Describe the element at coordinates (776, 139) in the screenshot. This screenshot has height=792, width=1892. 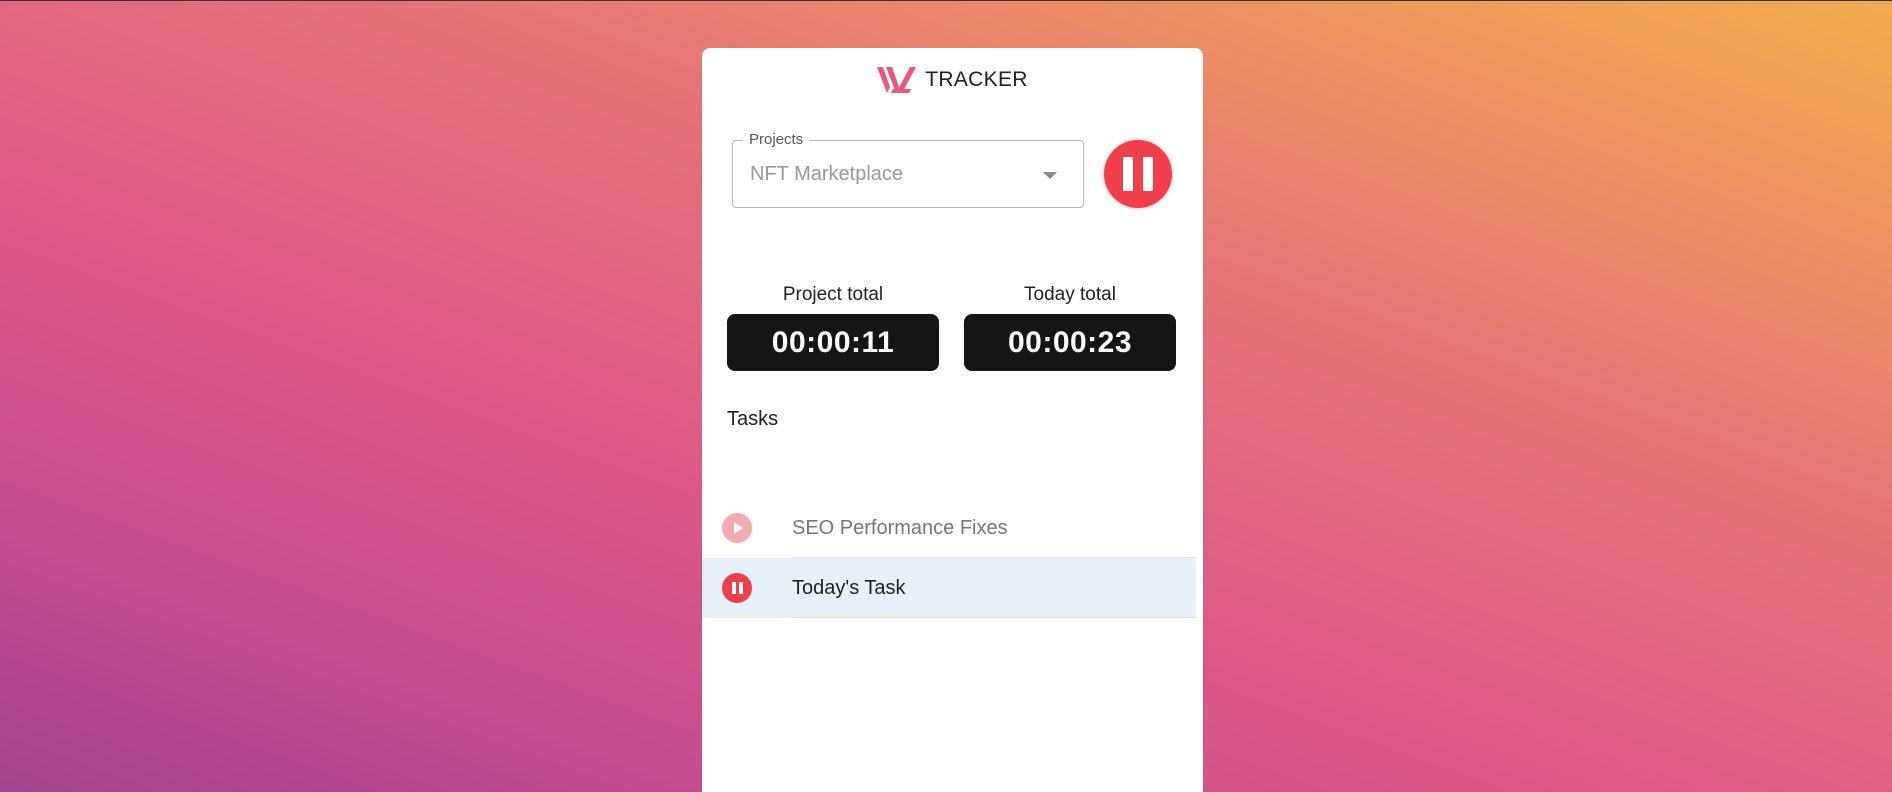
I see `projects-select-label: Projects` at that location.